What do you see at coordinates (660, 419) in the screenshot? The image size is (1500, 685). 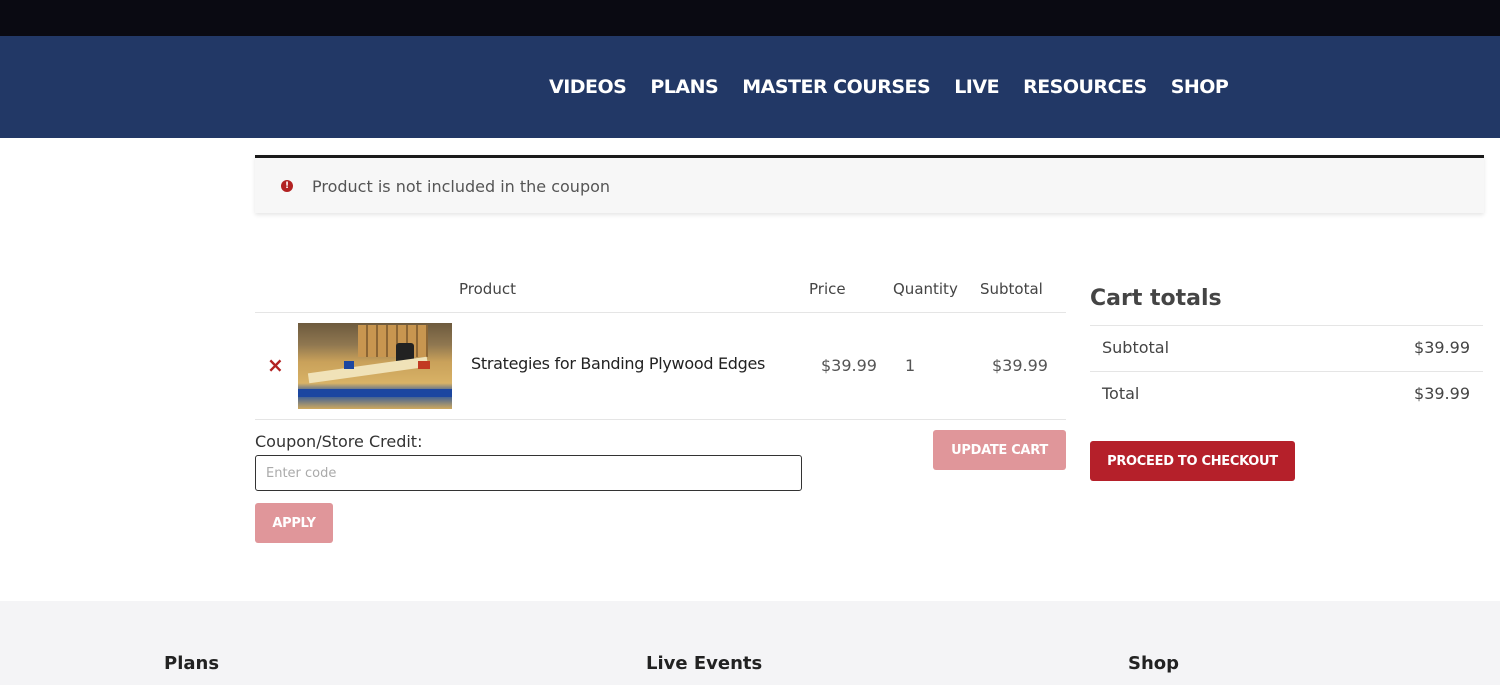 I see `row-divider` at bounding box center [660, 419].